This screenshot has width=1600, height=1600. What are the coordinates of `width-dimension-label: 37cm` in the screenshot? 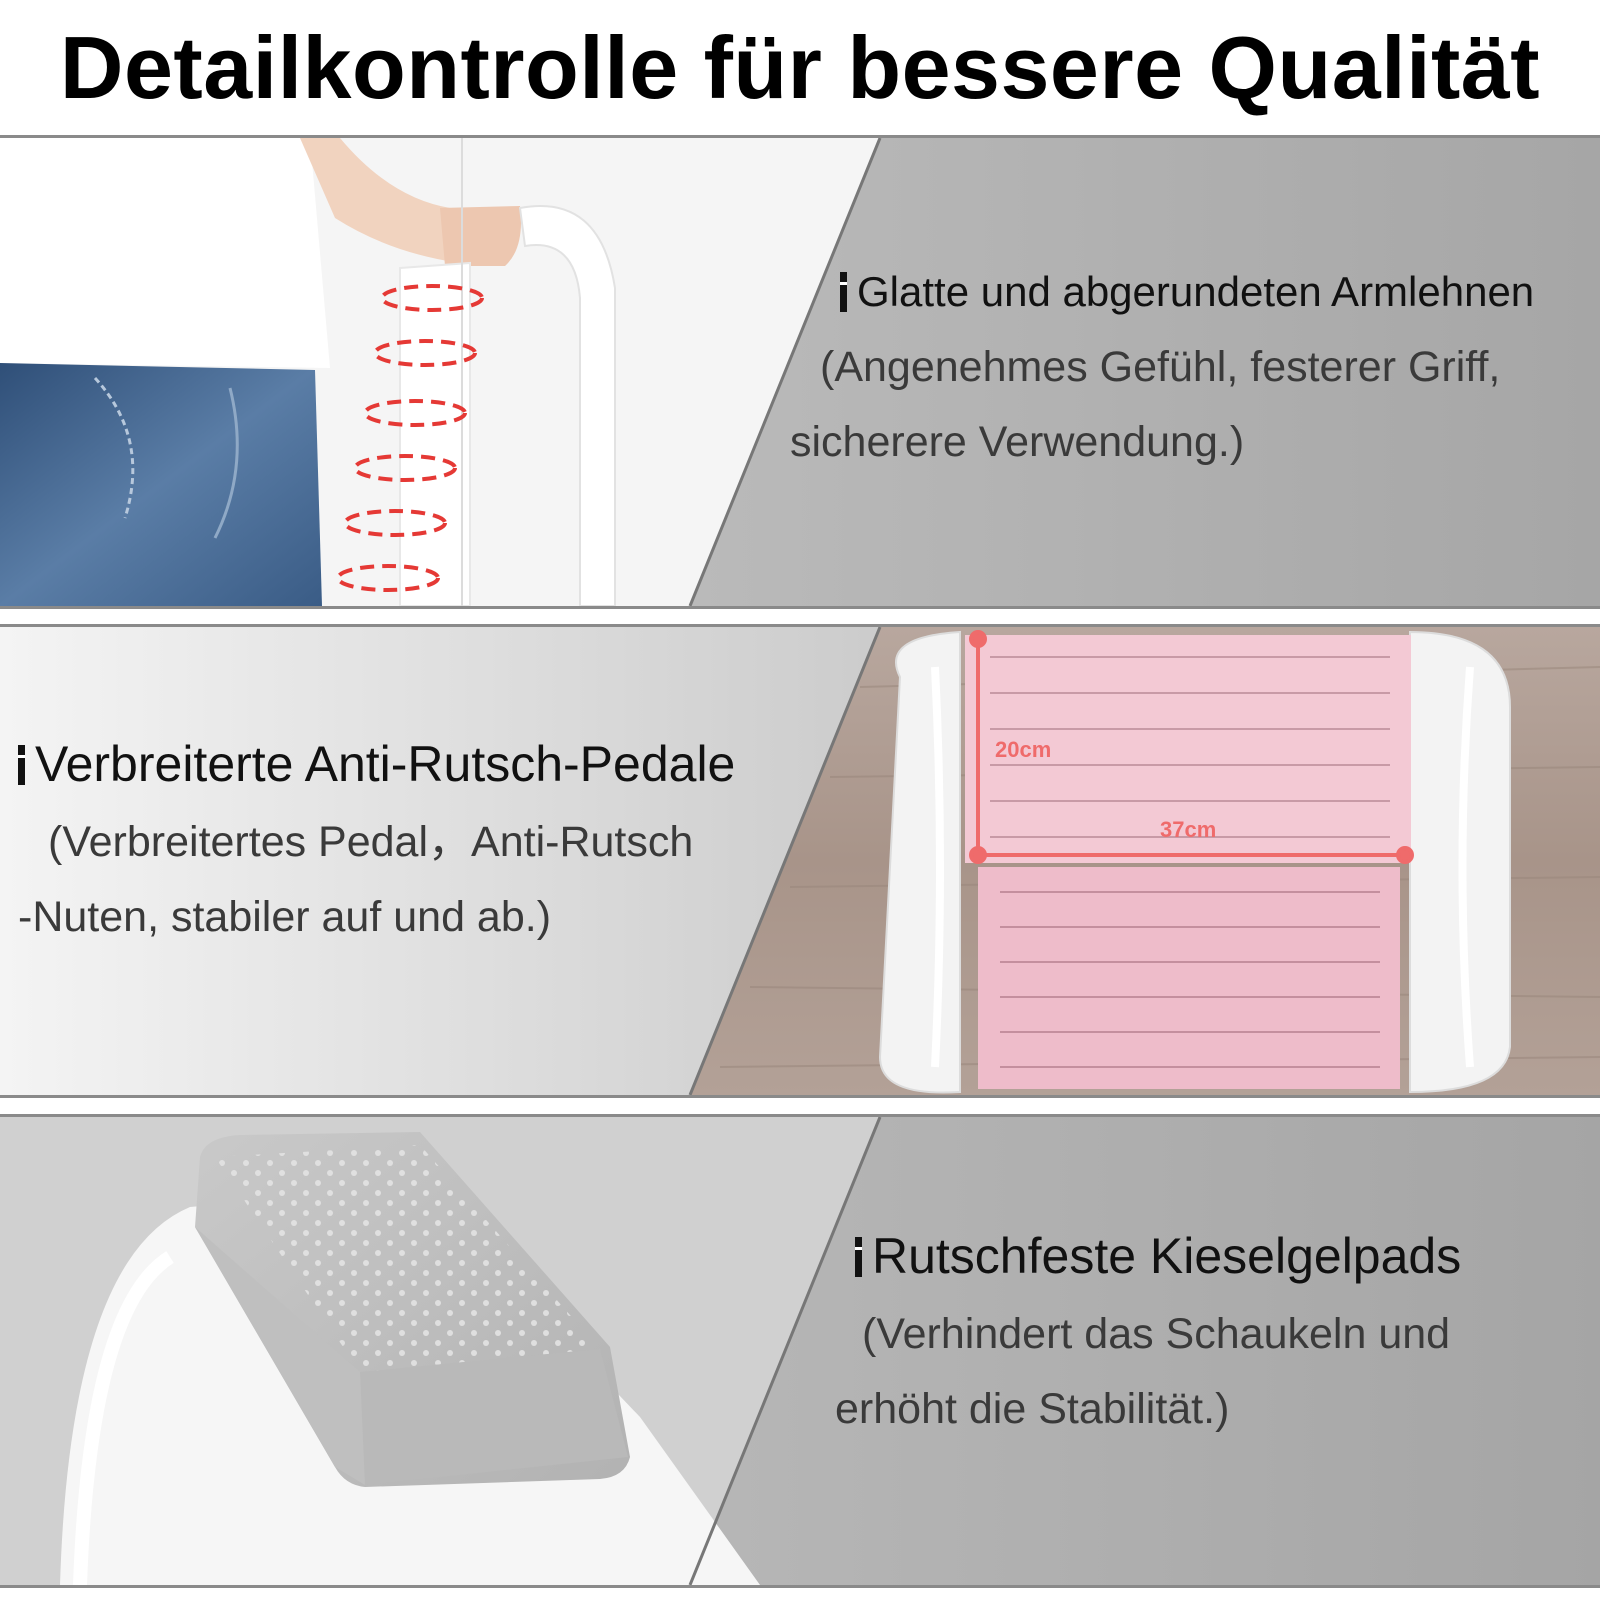 It's located at (1188, 829).